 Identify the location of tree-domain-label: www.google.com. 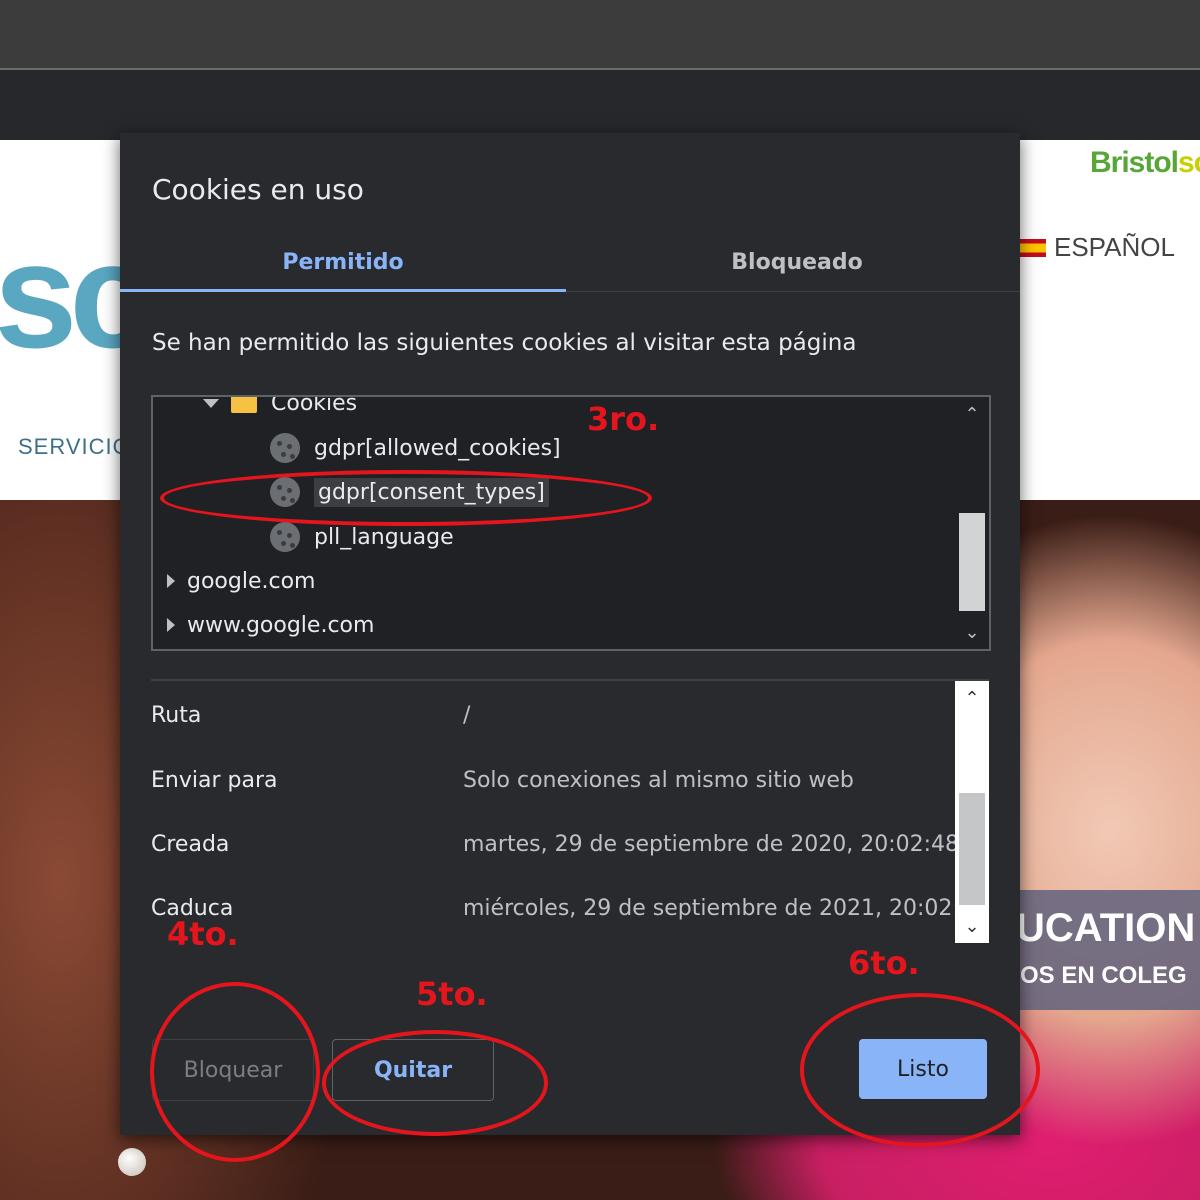
(281, 625).